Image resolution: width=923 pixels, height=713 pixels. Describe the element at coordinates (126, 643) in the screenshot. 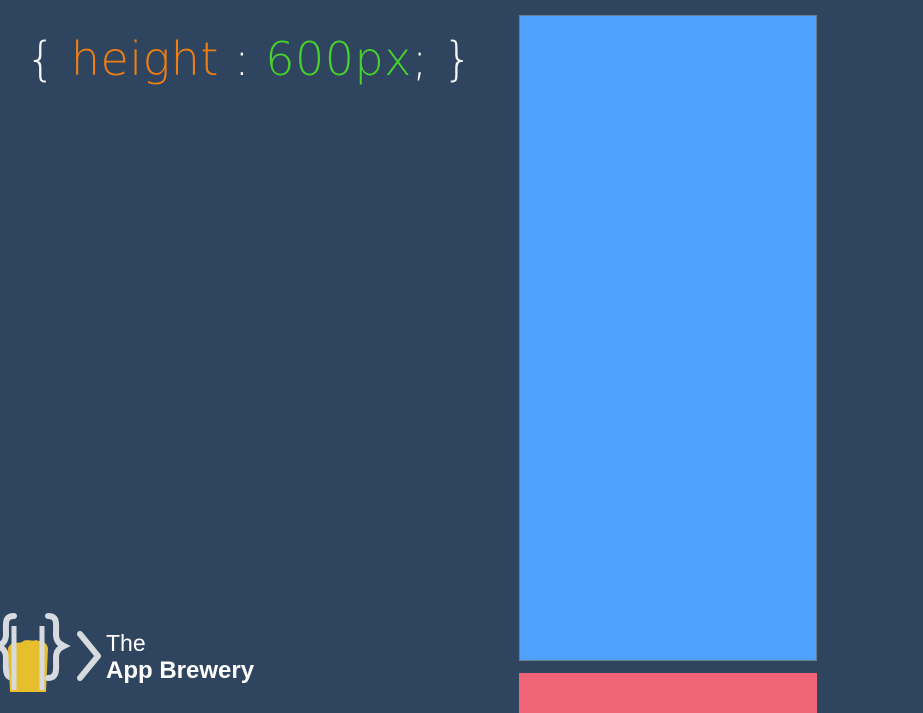

I see `logo-text-the: The` at that location.